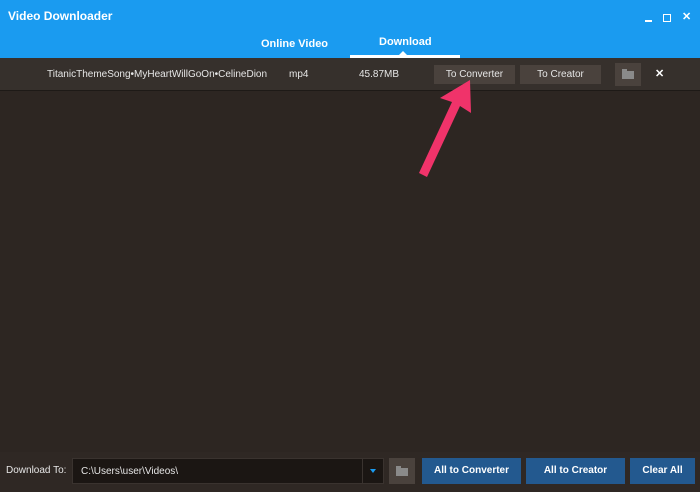  What do you see at coordinates (60, 16) in the screenshot?
I see `app-title: Video Downloader` at bounding box center [60, 16].